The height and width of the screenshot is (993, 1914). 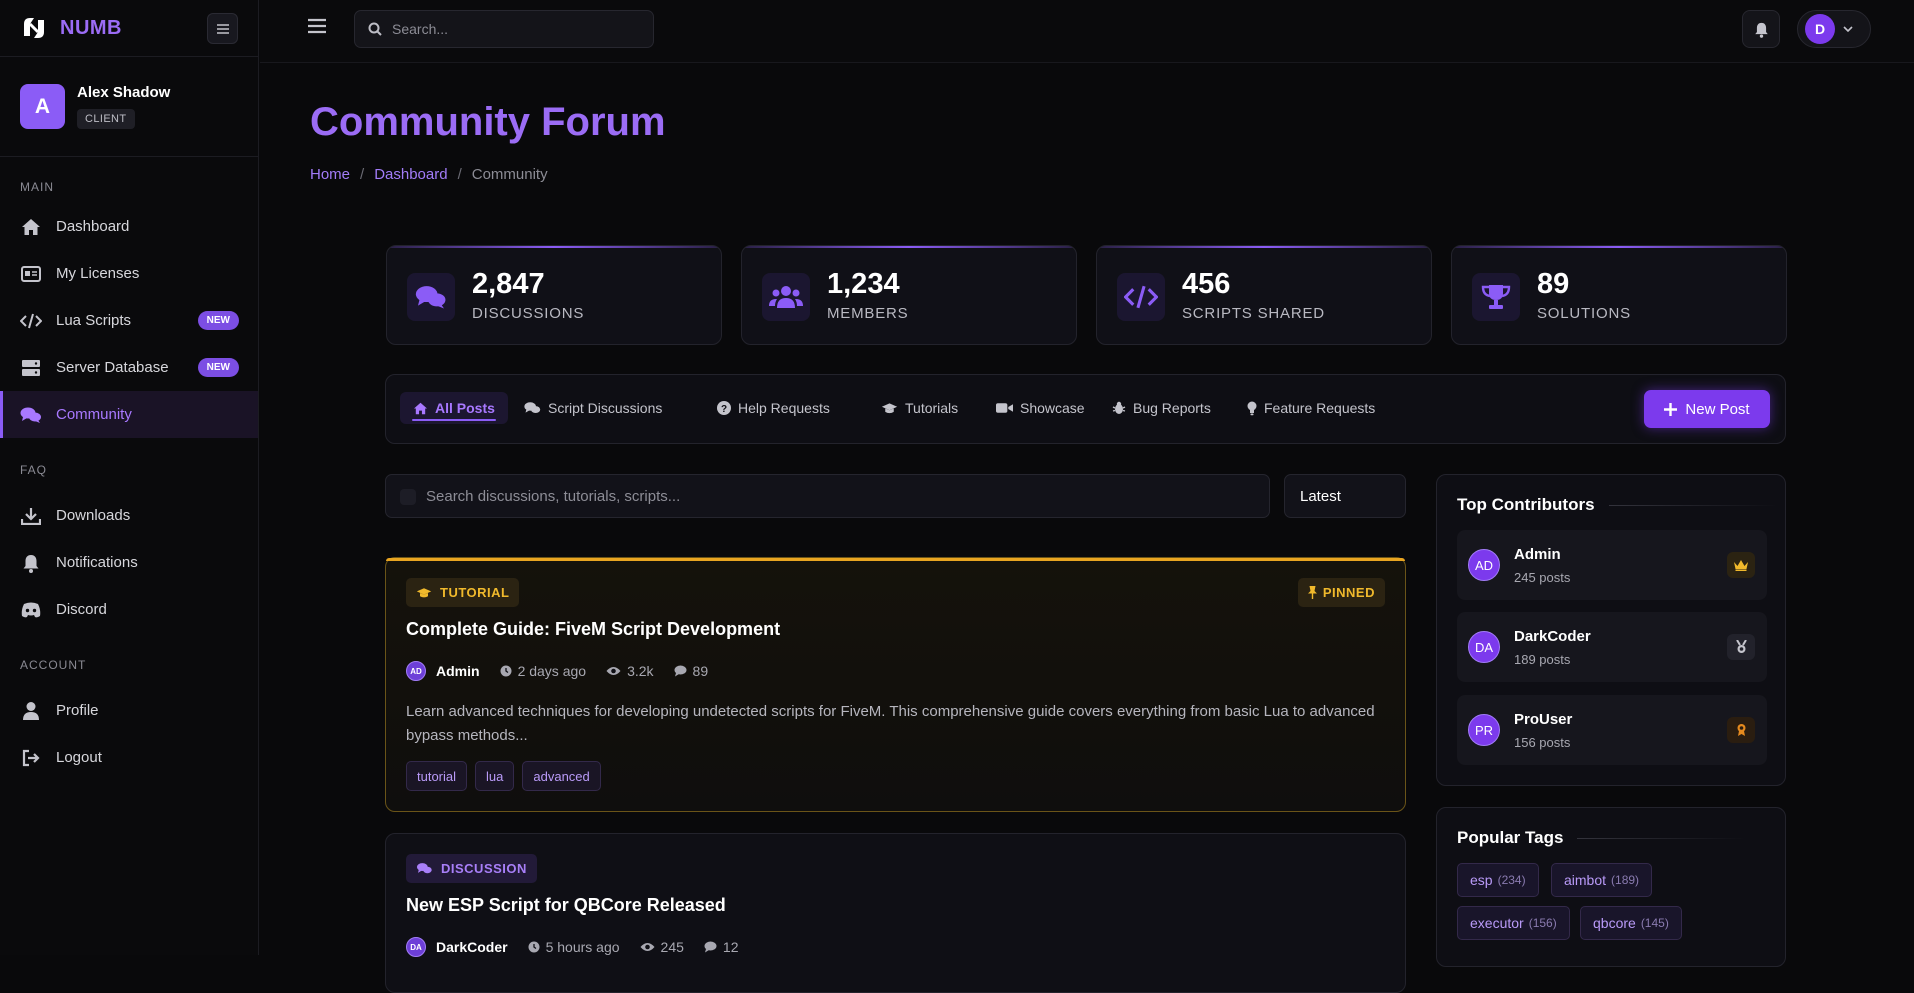 I want to click on stat-value: 2,847, so click(x=508, y=284).